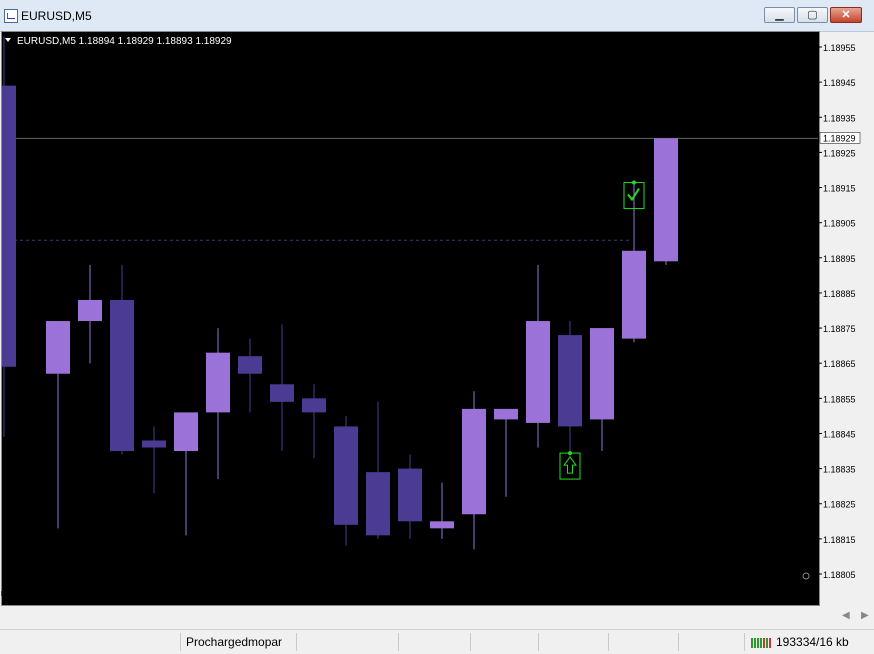  Describe the element at coordinates (839, 434) in the screenshot. I see `y-tick-label: 1.18845` at that location.